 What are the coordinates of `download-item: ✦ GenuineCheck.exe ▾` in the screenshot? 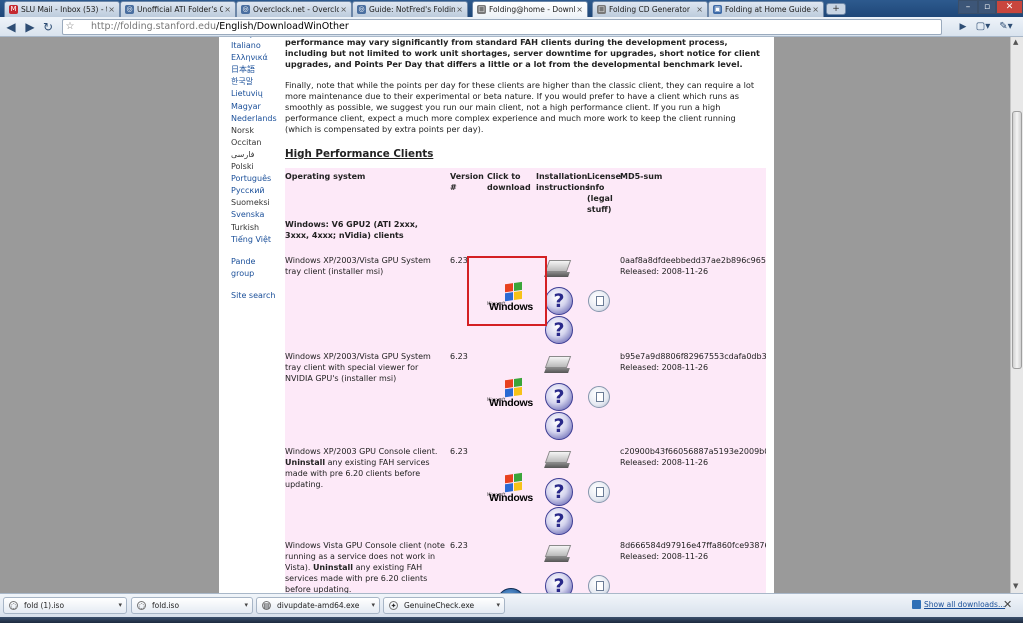 It's located at (444, 605).